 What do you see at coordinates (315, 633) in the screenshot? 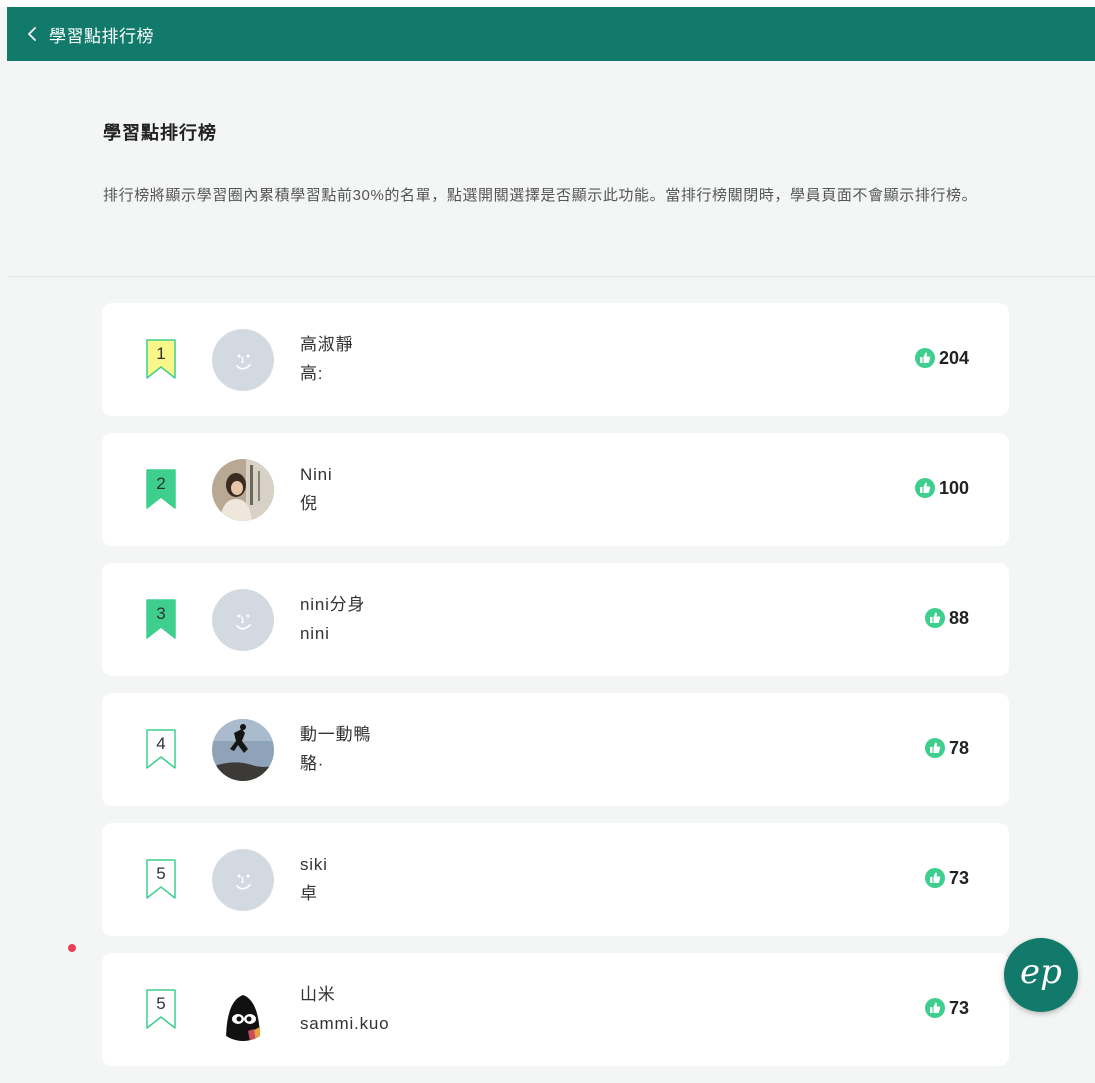
I see `user-realname: nini` at bounding box center [315, 633].